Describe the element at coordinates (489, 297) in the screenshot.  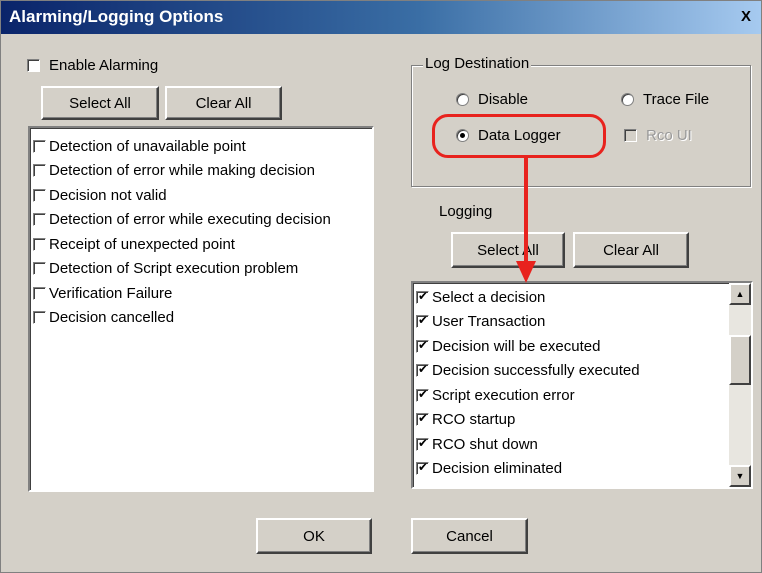
I see `logging-item-label: Select a decision` at that location.